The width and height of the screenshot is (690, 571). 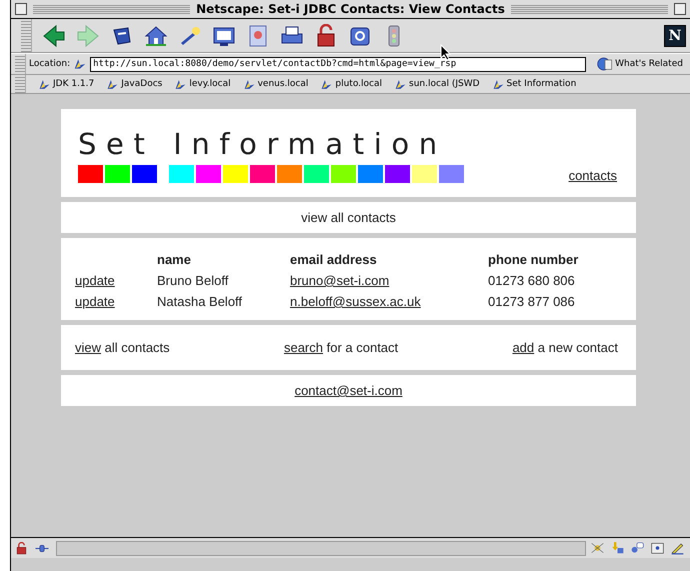 I want to click on column-header: email address, so click(x=334, y=260).